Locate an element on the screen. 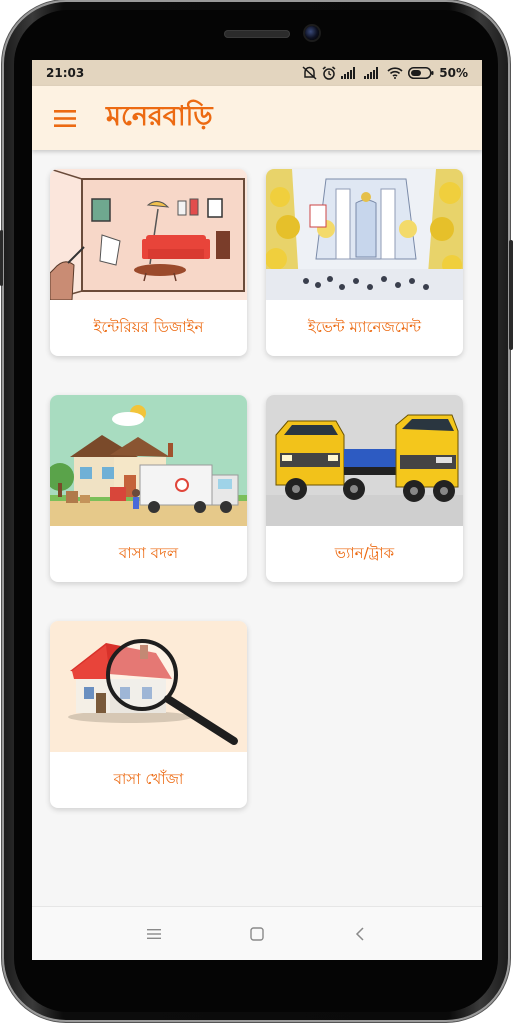 Image resolution: width=513 pixels, height=1024 pixels. service-card-house-search: বাসা খোঁজা is located at coordinates (148, 714).